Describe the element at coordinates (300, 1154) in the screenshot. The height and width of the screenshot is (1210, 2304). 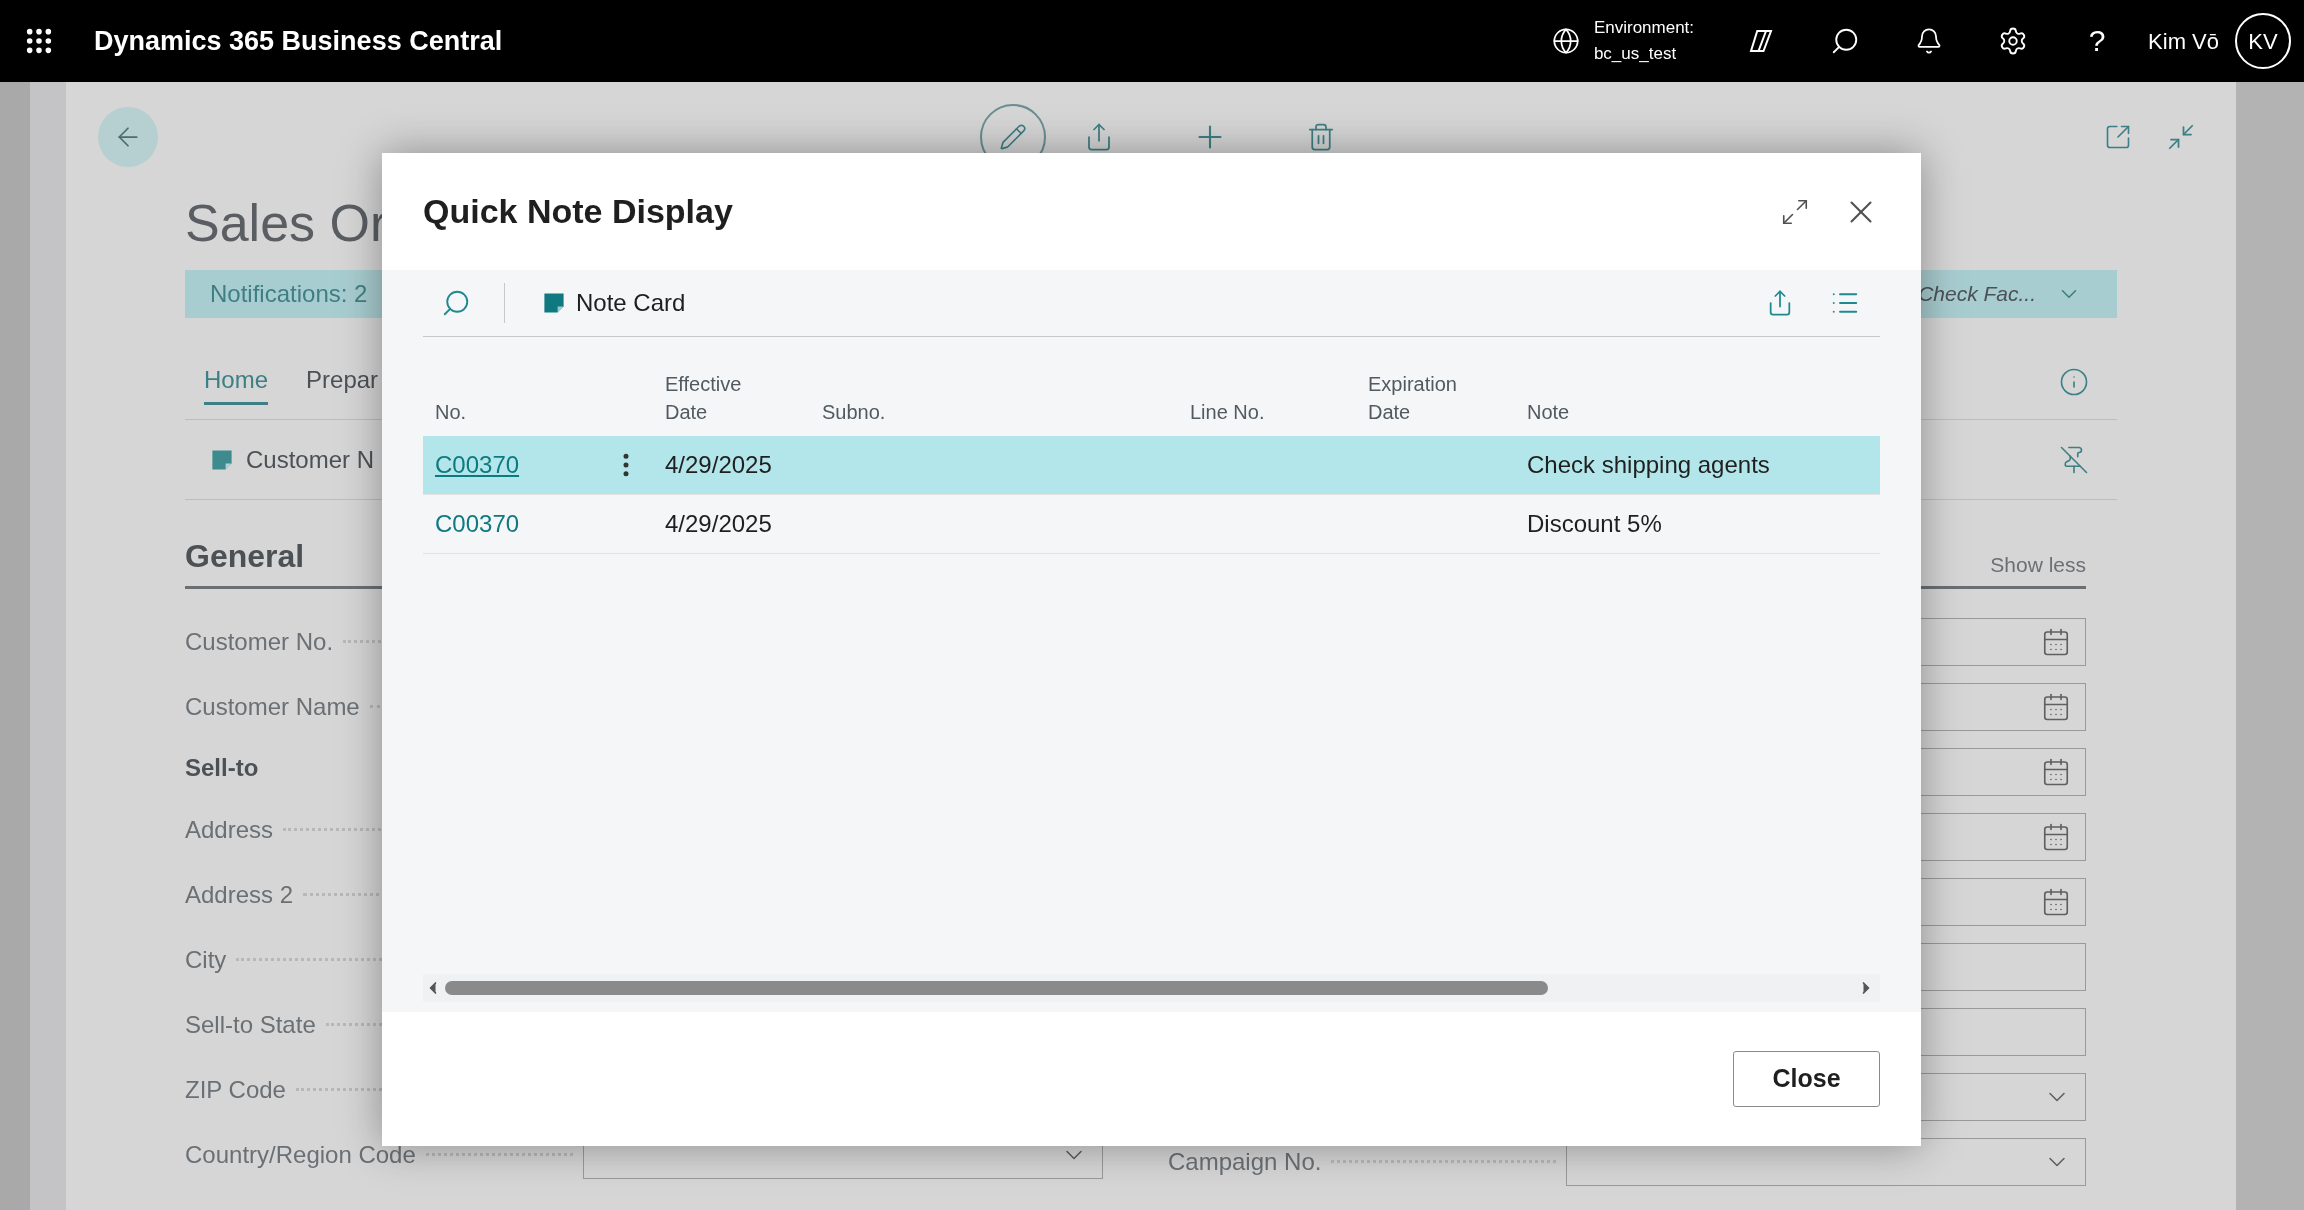
I see `field-label: Country/Region Code` at that location.